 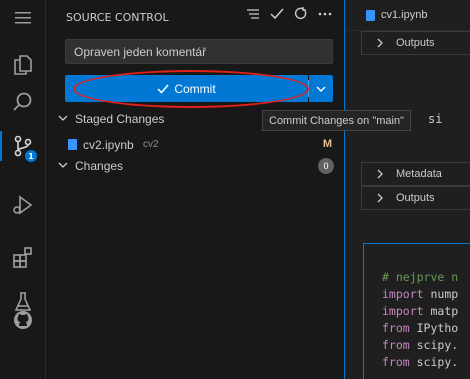 I want to click on file-name: cv2.ipynb, so click(x=108, y=145).